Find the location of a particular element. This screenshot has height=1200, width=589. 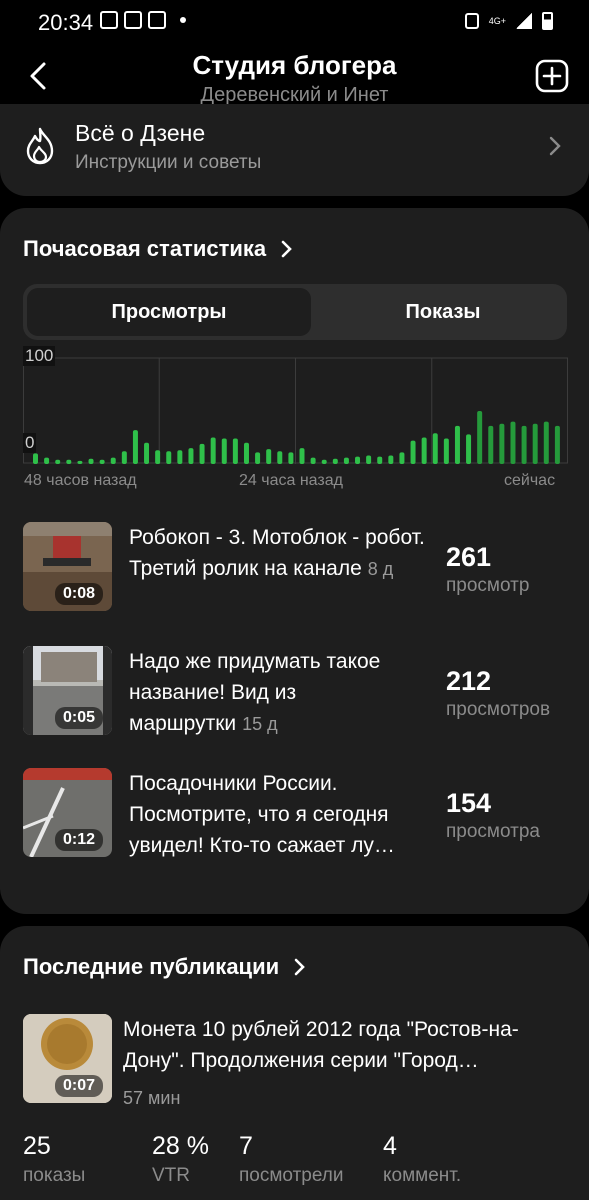

video-duration: 0:05 is located at coordinates (79, 718).